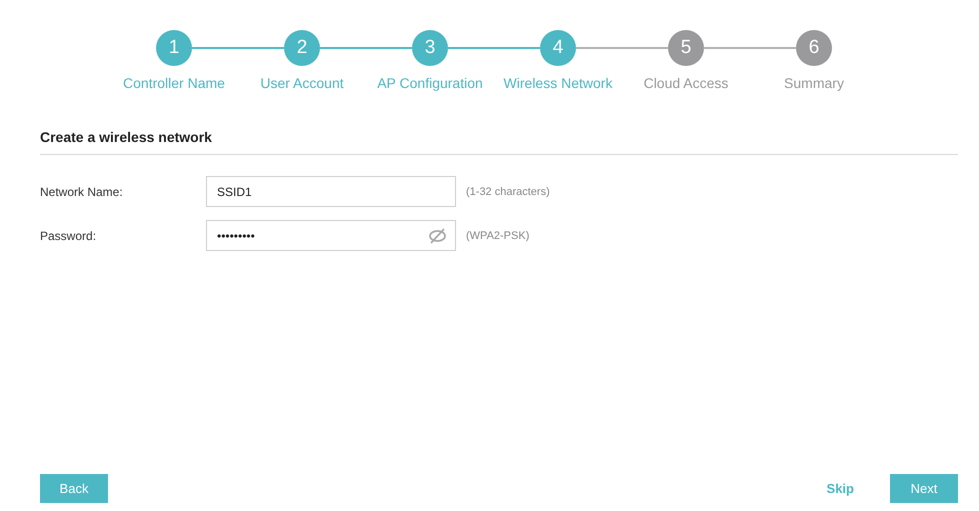  What do you see at coordinates (924, 488) in the screenshot?
I see `next-button: Next` at bounding box center [924, 488].